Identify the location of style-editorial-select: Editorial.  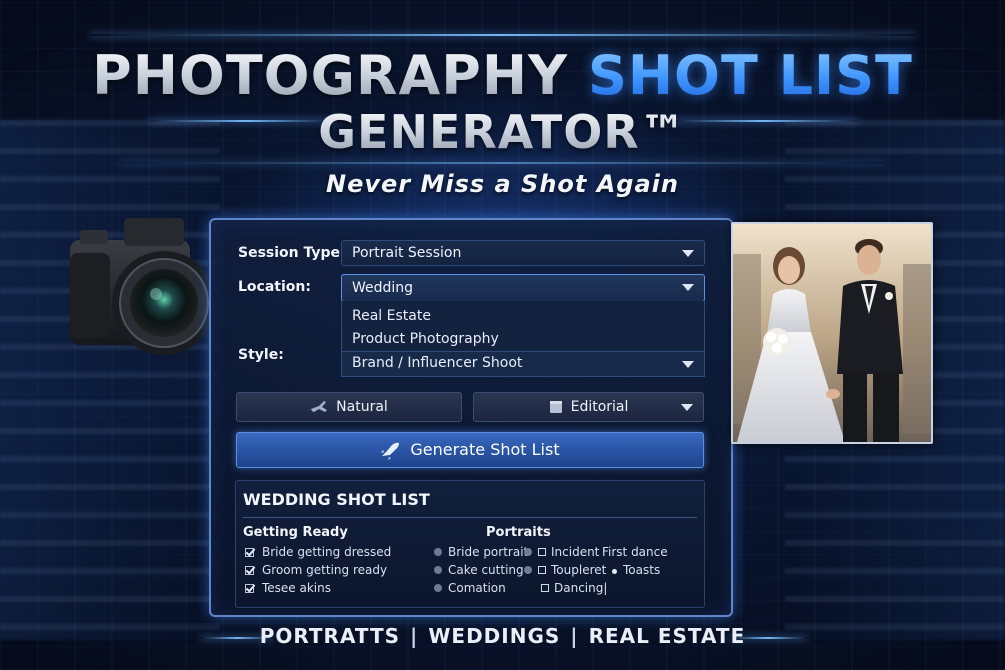
(588, 407).